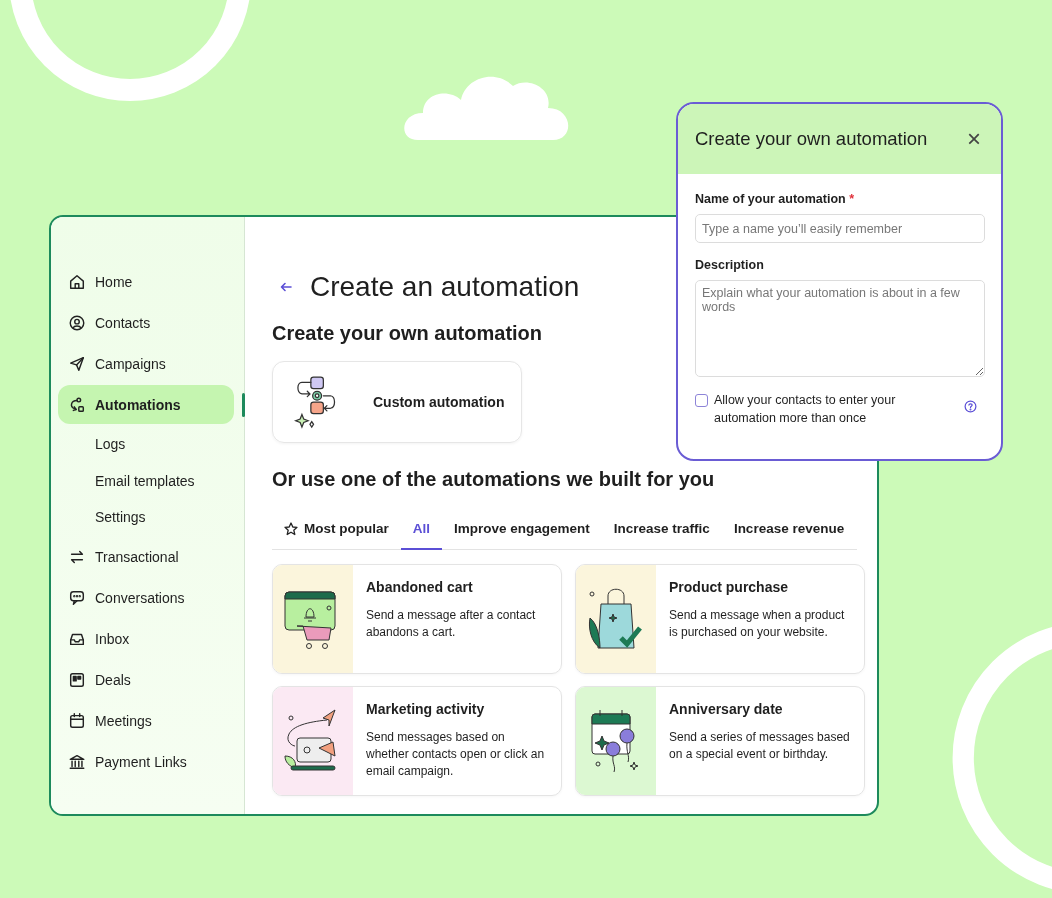 This screenshot has height=898, width=1052. Describe the element at coordinates (286, 287) in the screenshot. I see `back-arrow-icon` at that location.